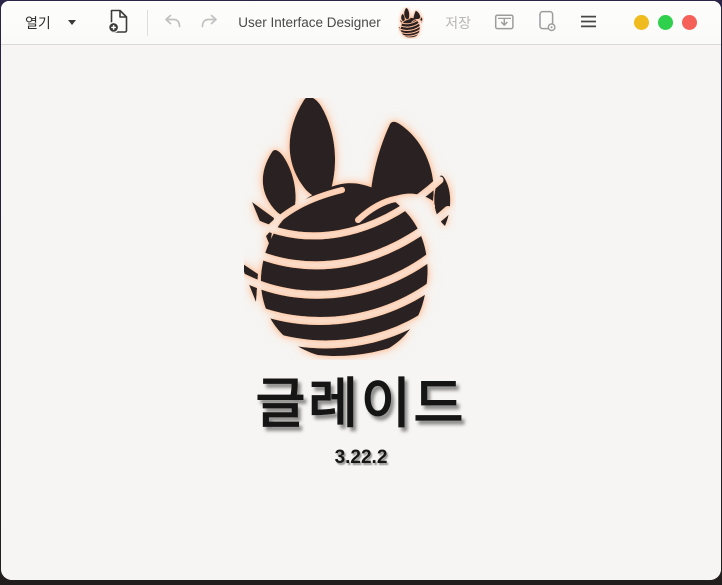  I want to click on hamburger-icon, so click(588, 23).